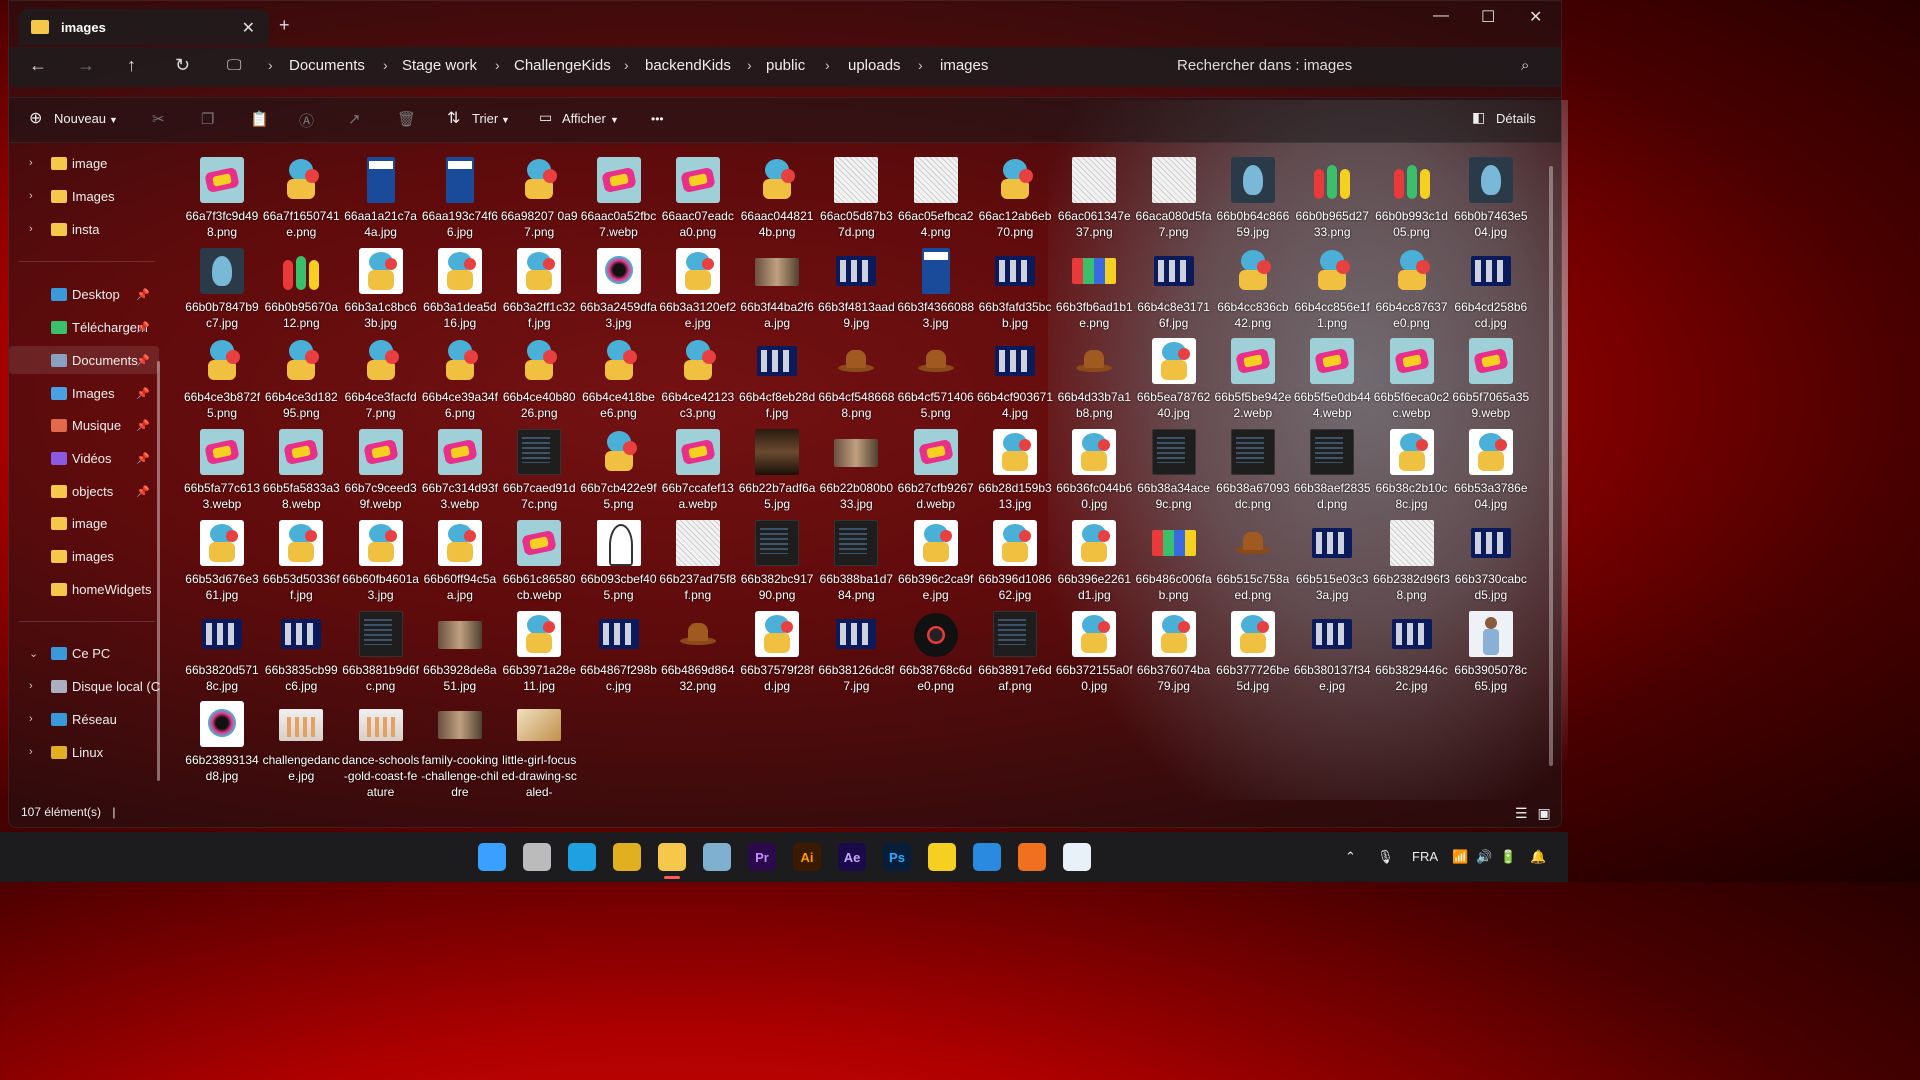 The image size is (1920, 1080). Describe the element at coordinates (936, 650) in the screenshot. I see `file-item: 66b38768c6de0.png` at that location.